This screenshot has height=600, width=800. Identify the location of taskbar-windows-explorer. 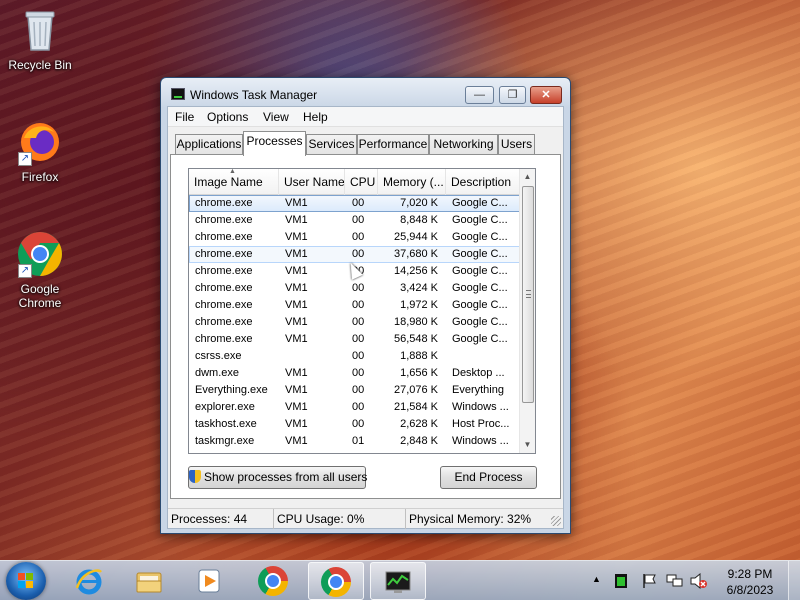
(150, 581).